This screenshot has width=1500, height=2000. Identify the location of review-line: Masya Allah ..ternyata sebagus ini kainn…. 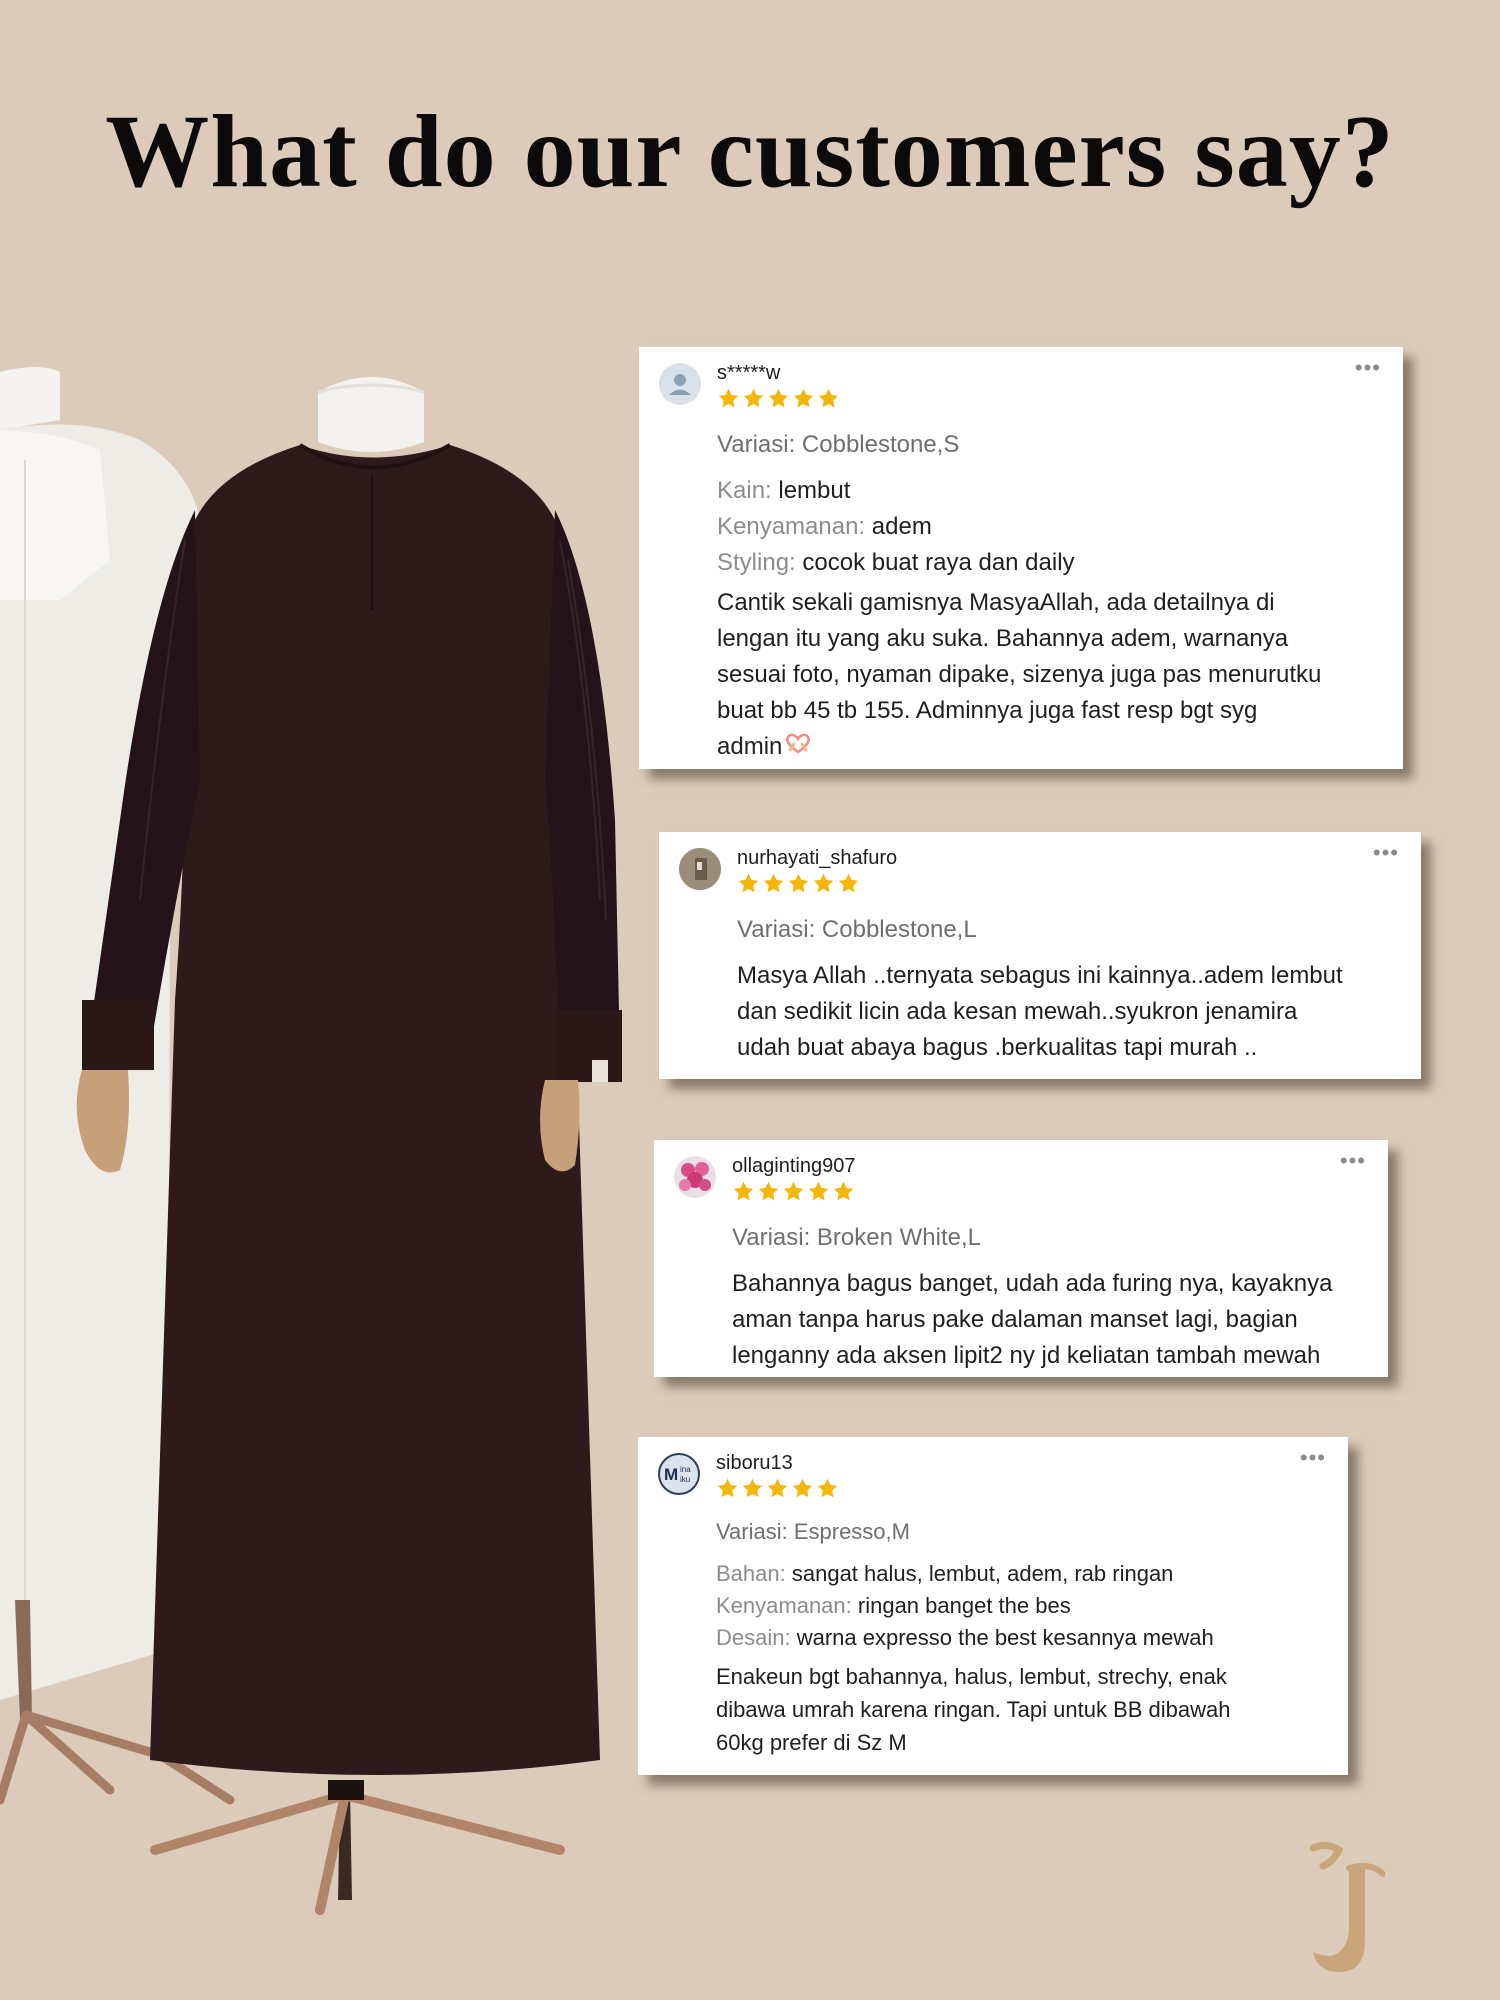
(1040, 975).